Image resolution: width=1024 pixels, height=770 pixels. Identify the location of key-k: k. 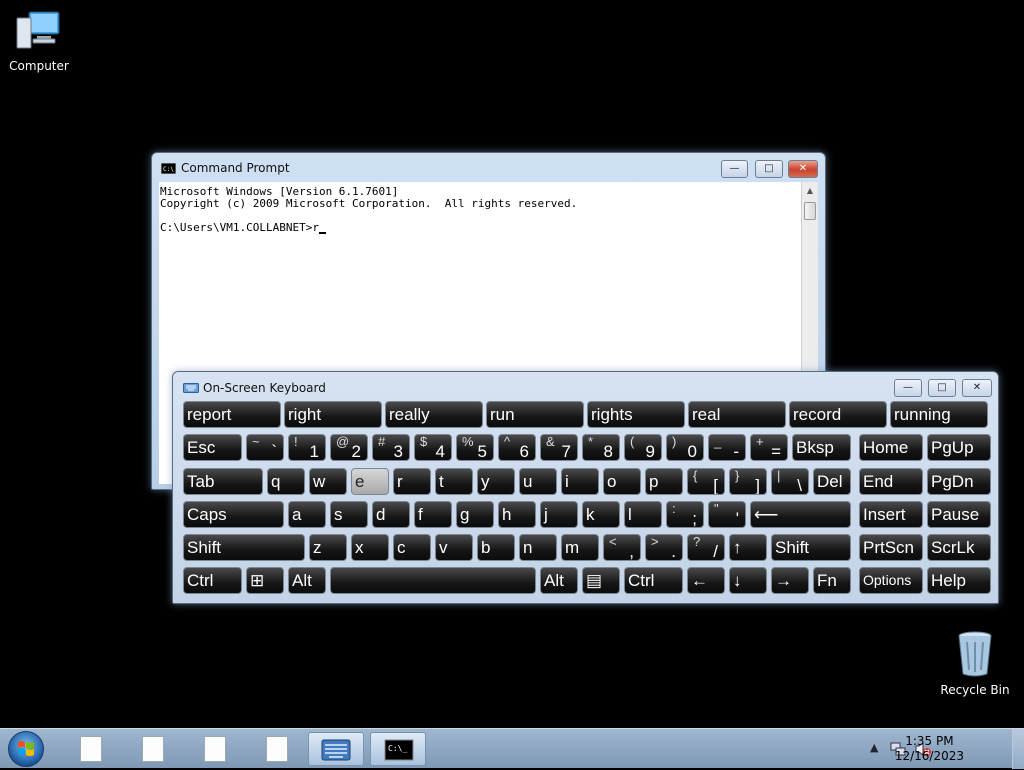
(601, 514).